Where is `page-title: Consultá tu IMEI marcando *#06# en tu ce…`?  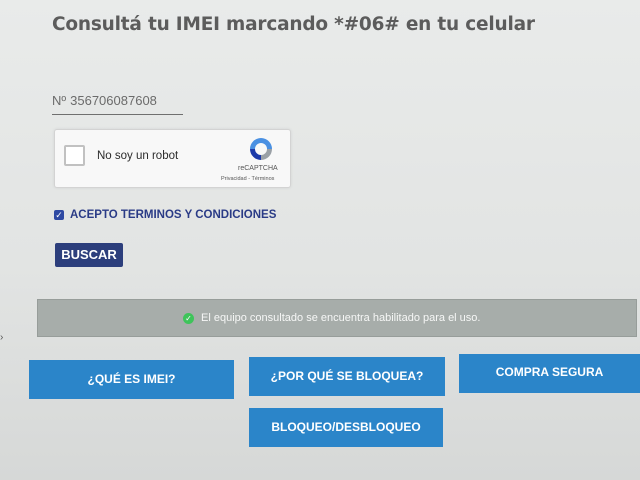
page-title: Consultá tu IMEI marcando *#06# en tu ce… is located at coordinates (293, 24).